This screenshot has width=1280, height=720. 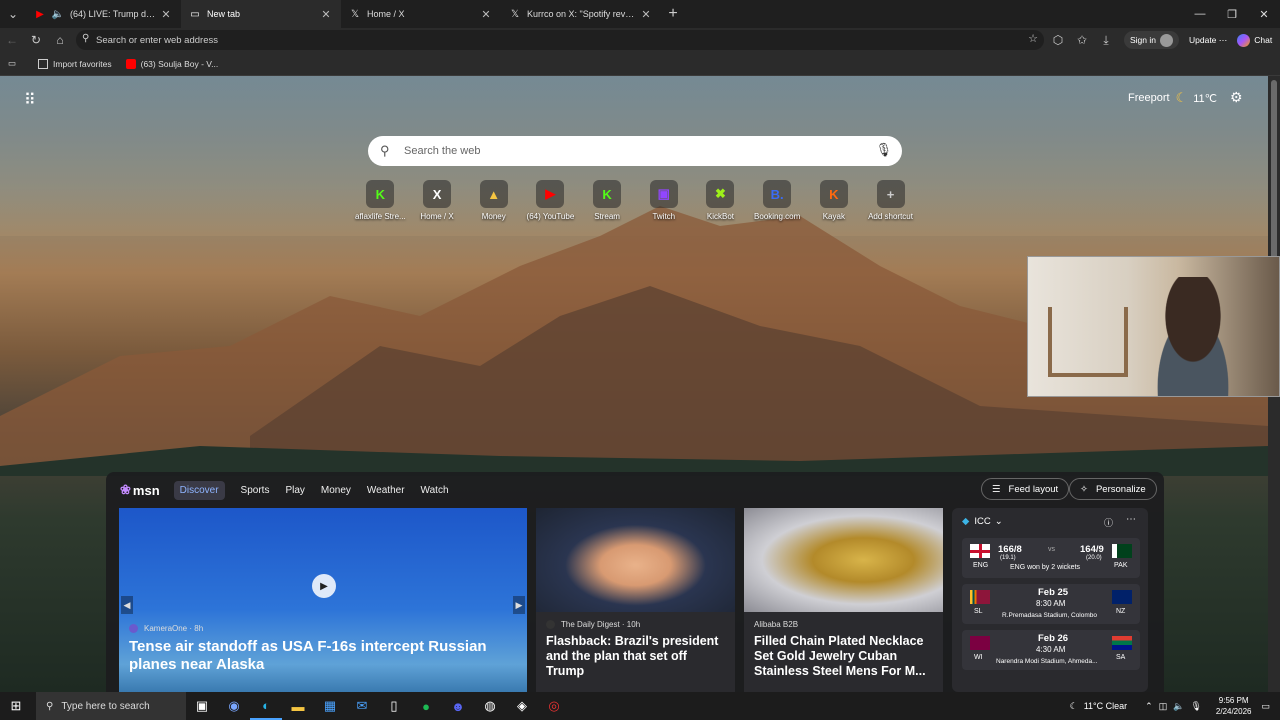 What do you see at coordinates (490, 706) in the screenshot?
I see `app-icon: ◍` at bounding box center [490, 706].